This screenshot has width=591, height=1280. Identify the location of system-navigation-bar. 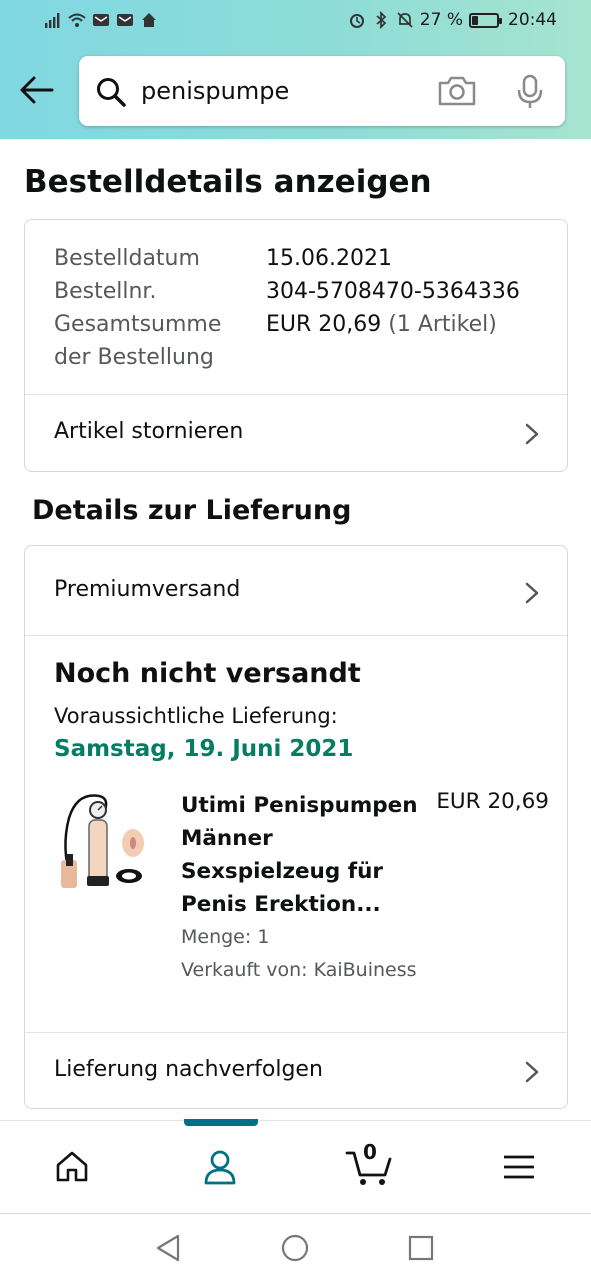
(295, 1246).